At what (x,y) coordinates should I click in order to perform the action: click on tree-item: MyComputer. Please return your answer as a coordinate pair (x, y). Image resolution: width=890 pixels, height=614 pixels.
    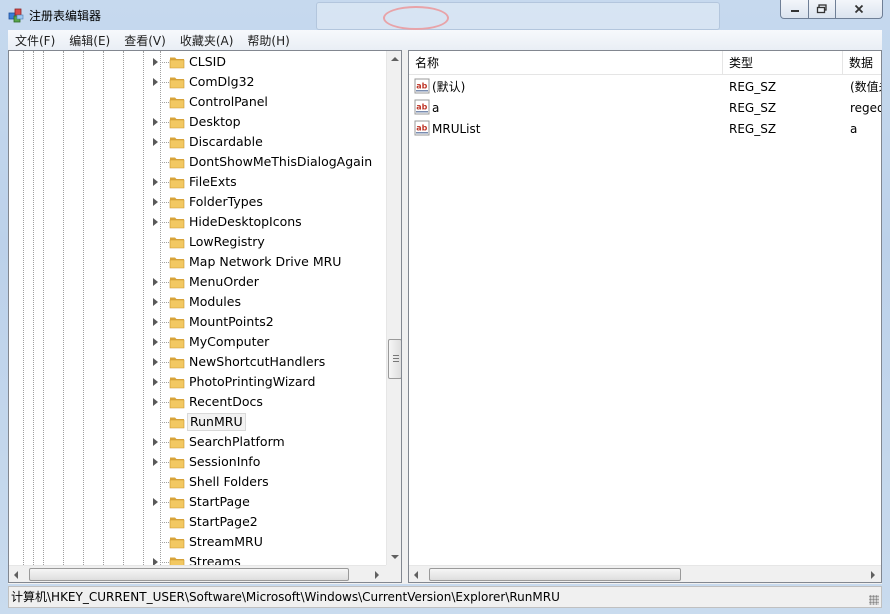
    Looking at the image, I should click on (197, 342).